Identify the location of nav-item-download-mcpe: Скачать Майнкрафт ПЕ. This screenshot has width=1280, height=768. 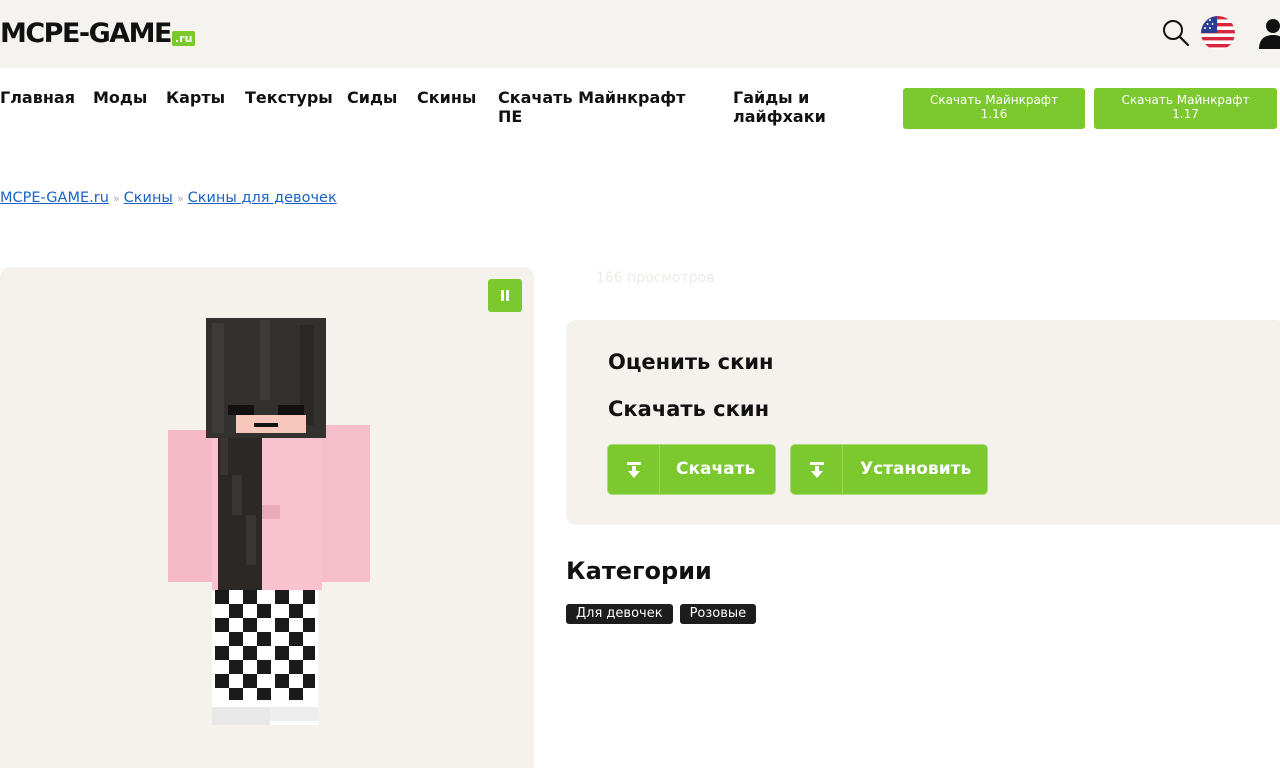
(608, 107).